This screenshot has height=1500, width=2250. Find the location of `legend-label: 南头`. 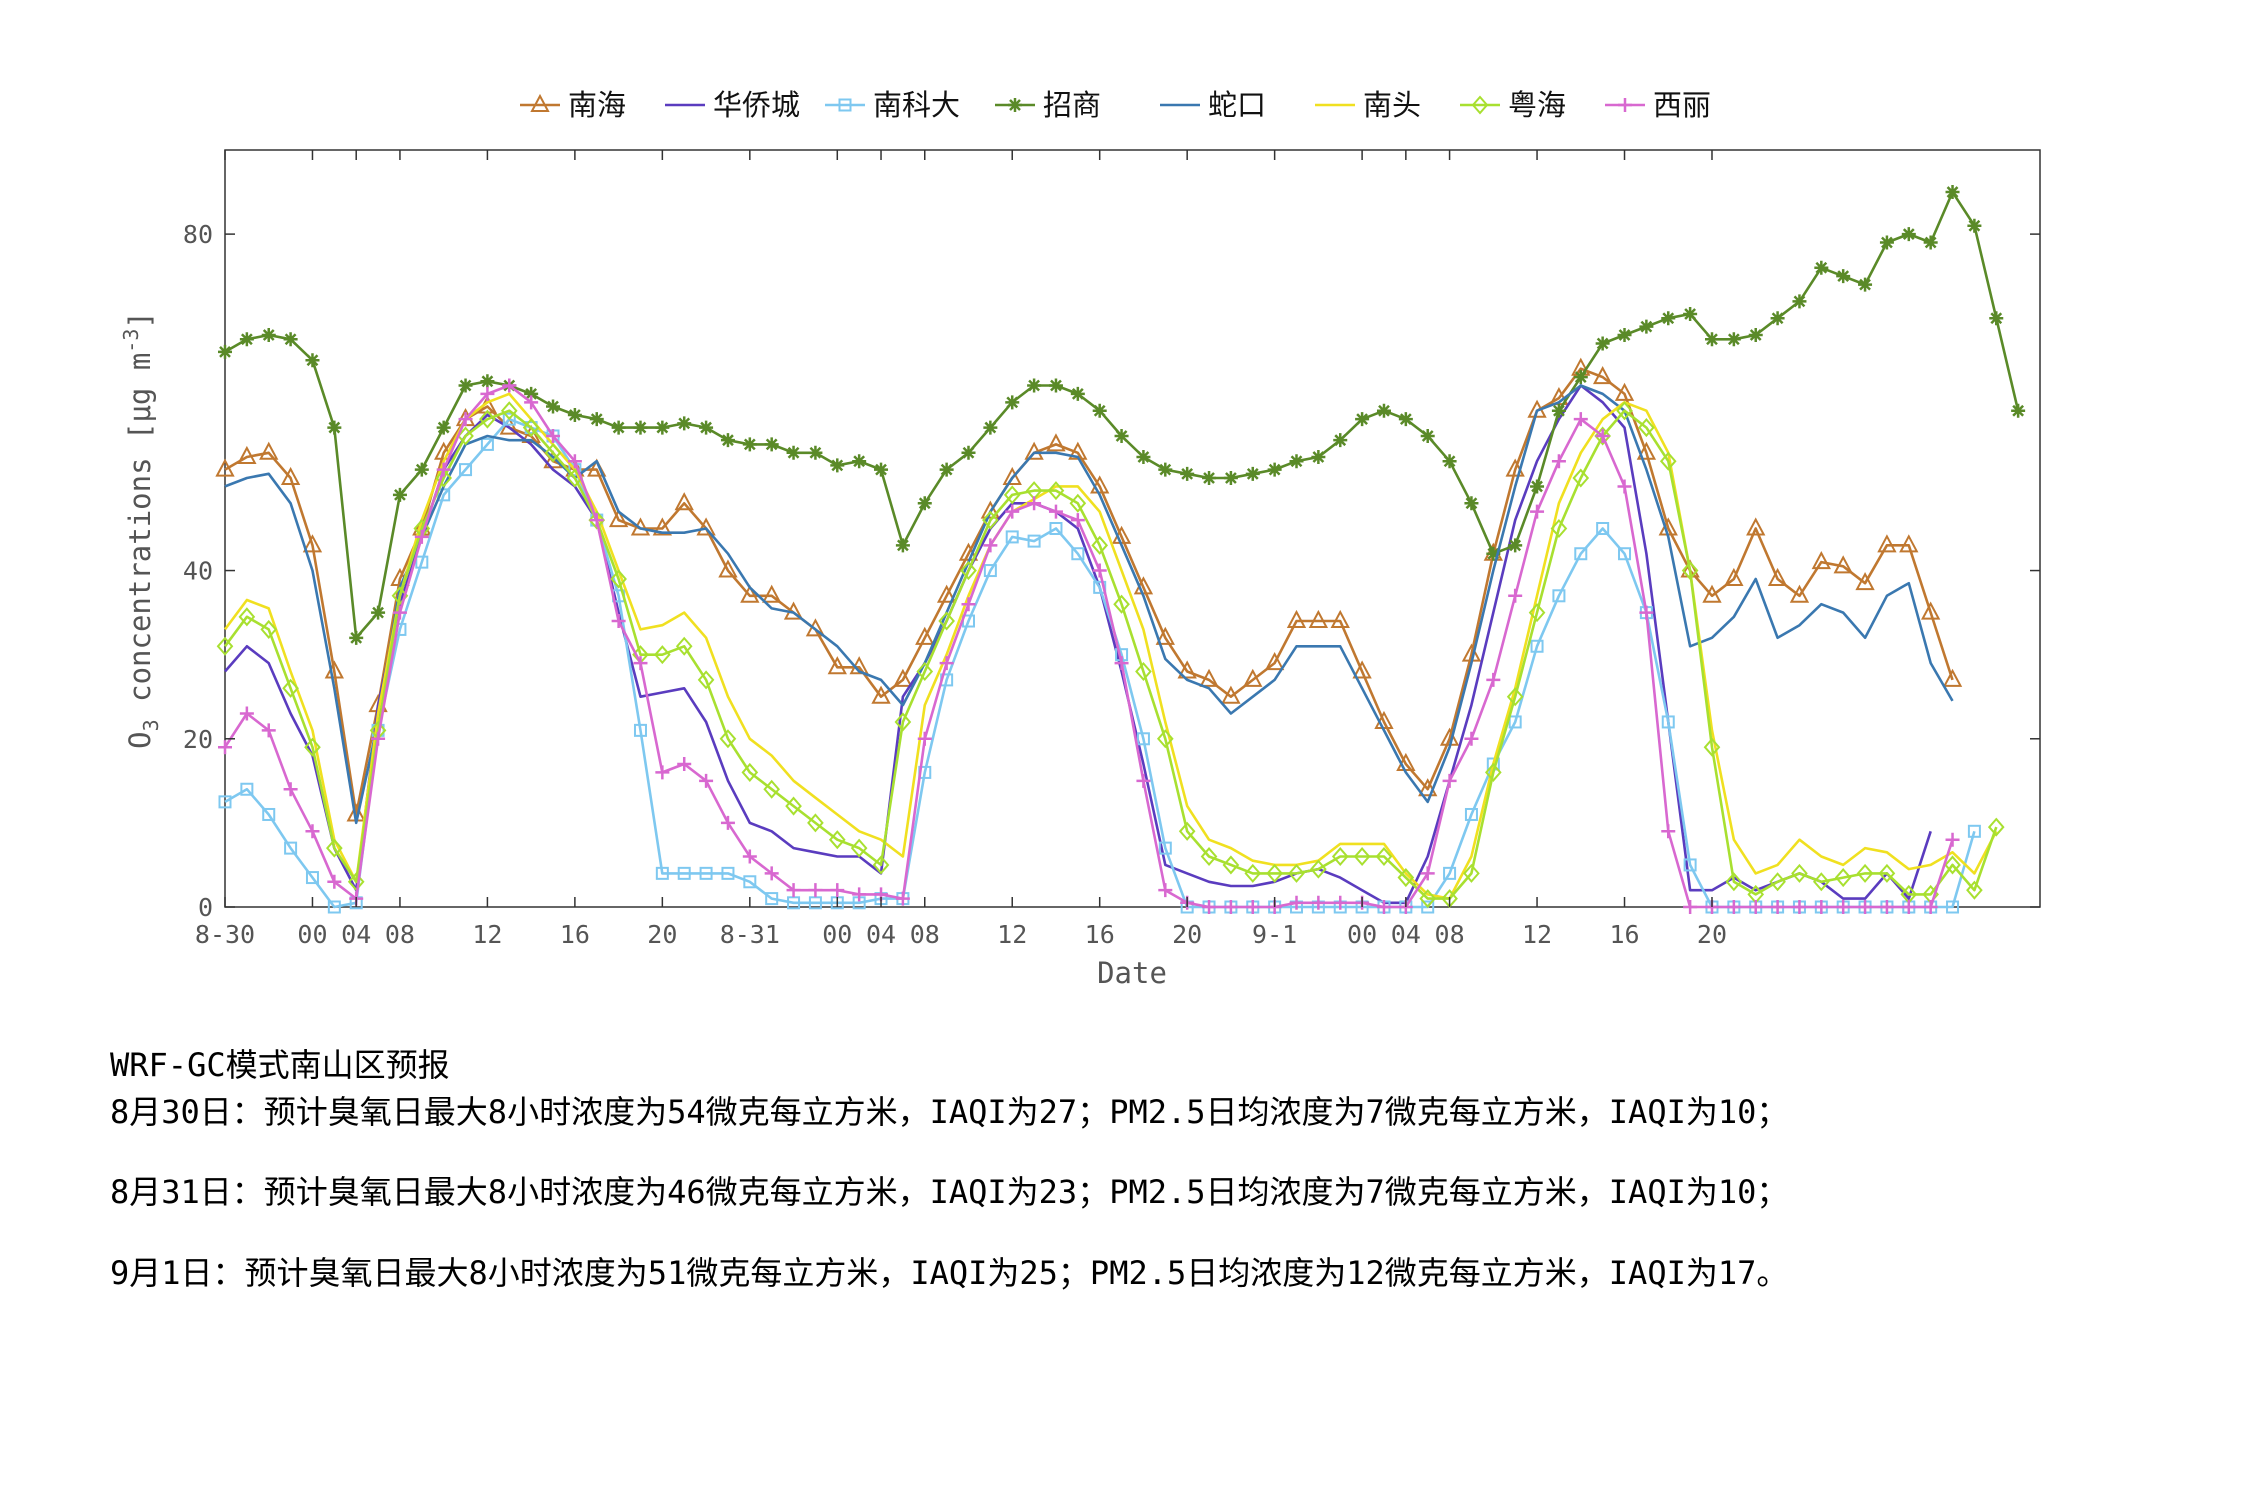

legend-label: 南头 is located at coordinates (1392, 105).